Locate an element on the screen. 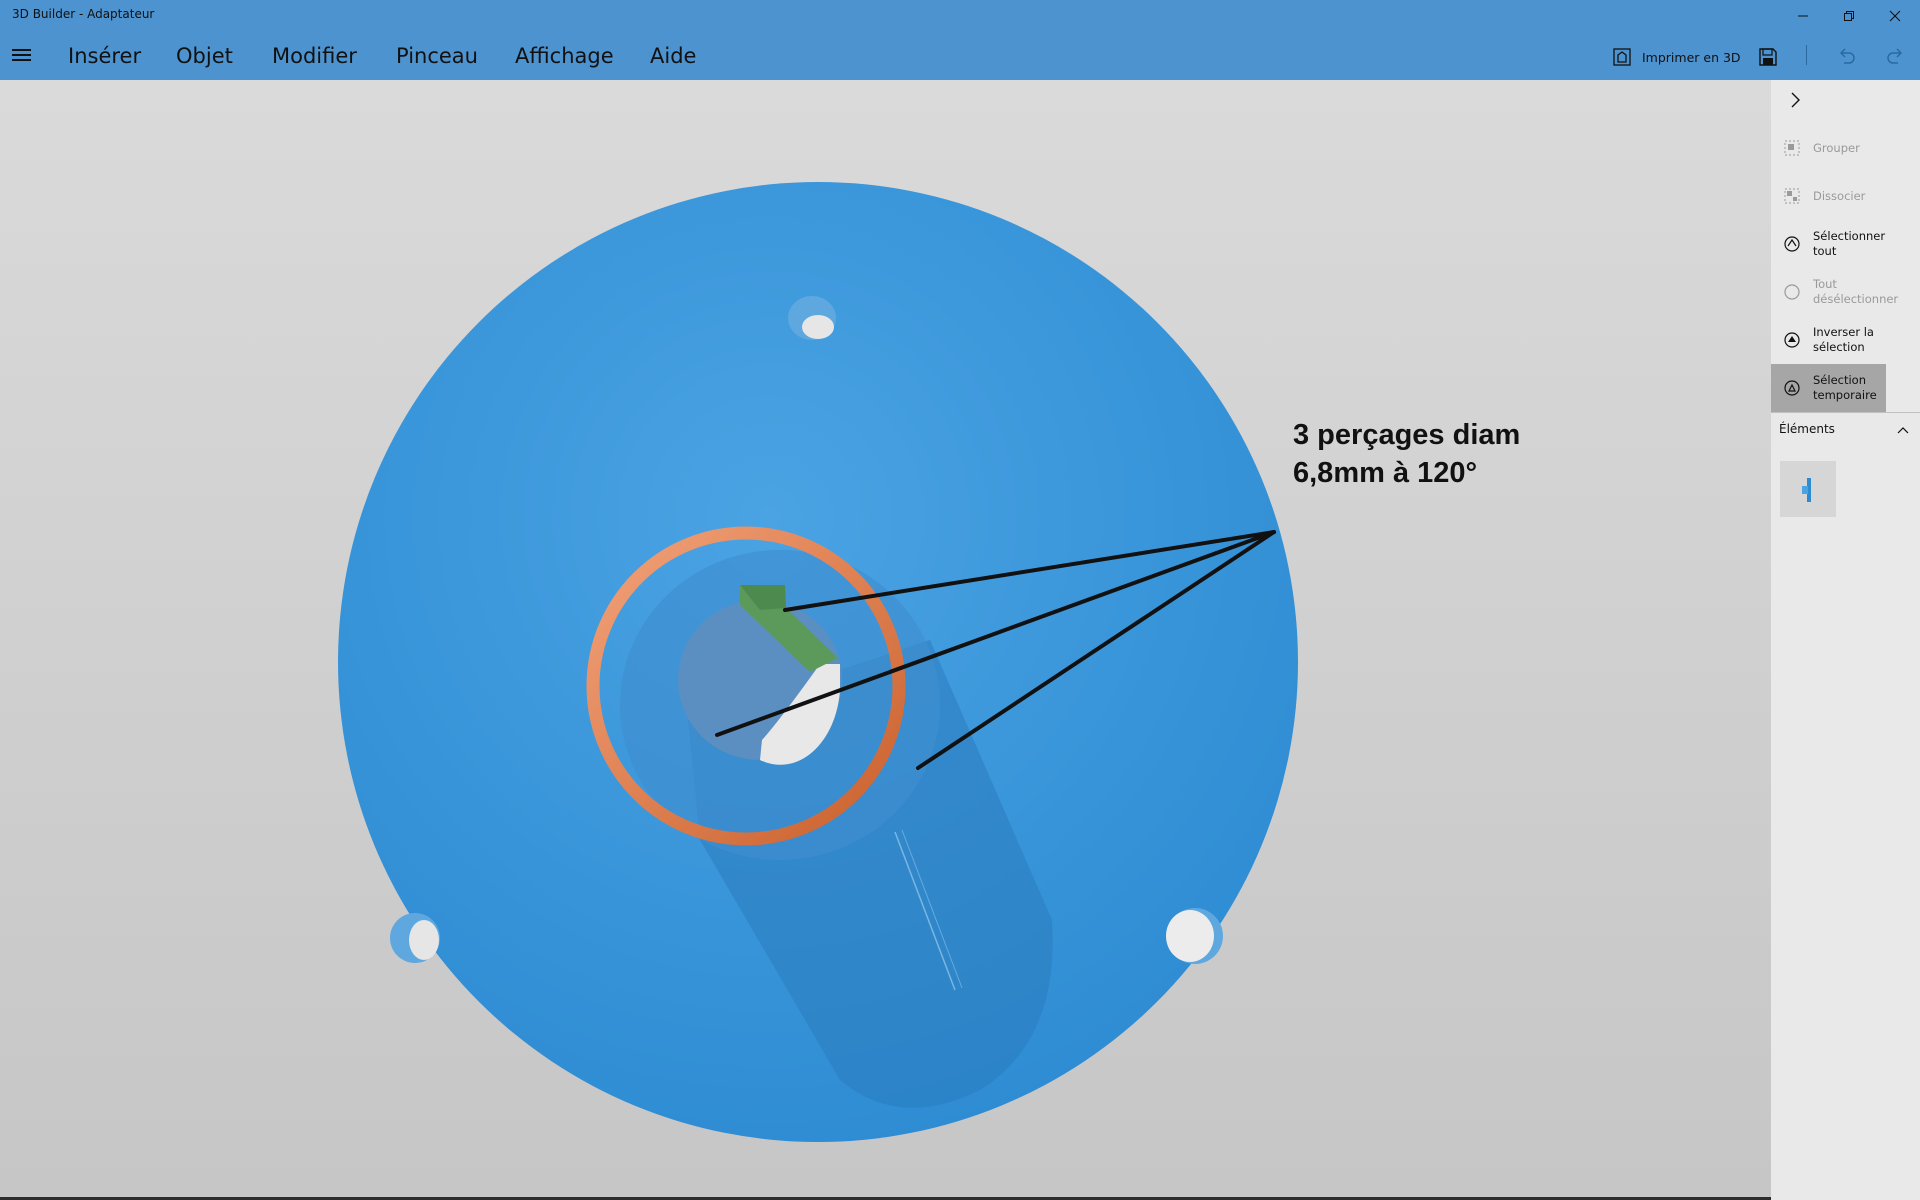 This screenshot has height=1200, width=1920. window-title: 3D Builder - Adaptateur is located at coordinates (83, 14).